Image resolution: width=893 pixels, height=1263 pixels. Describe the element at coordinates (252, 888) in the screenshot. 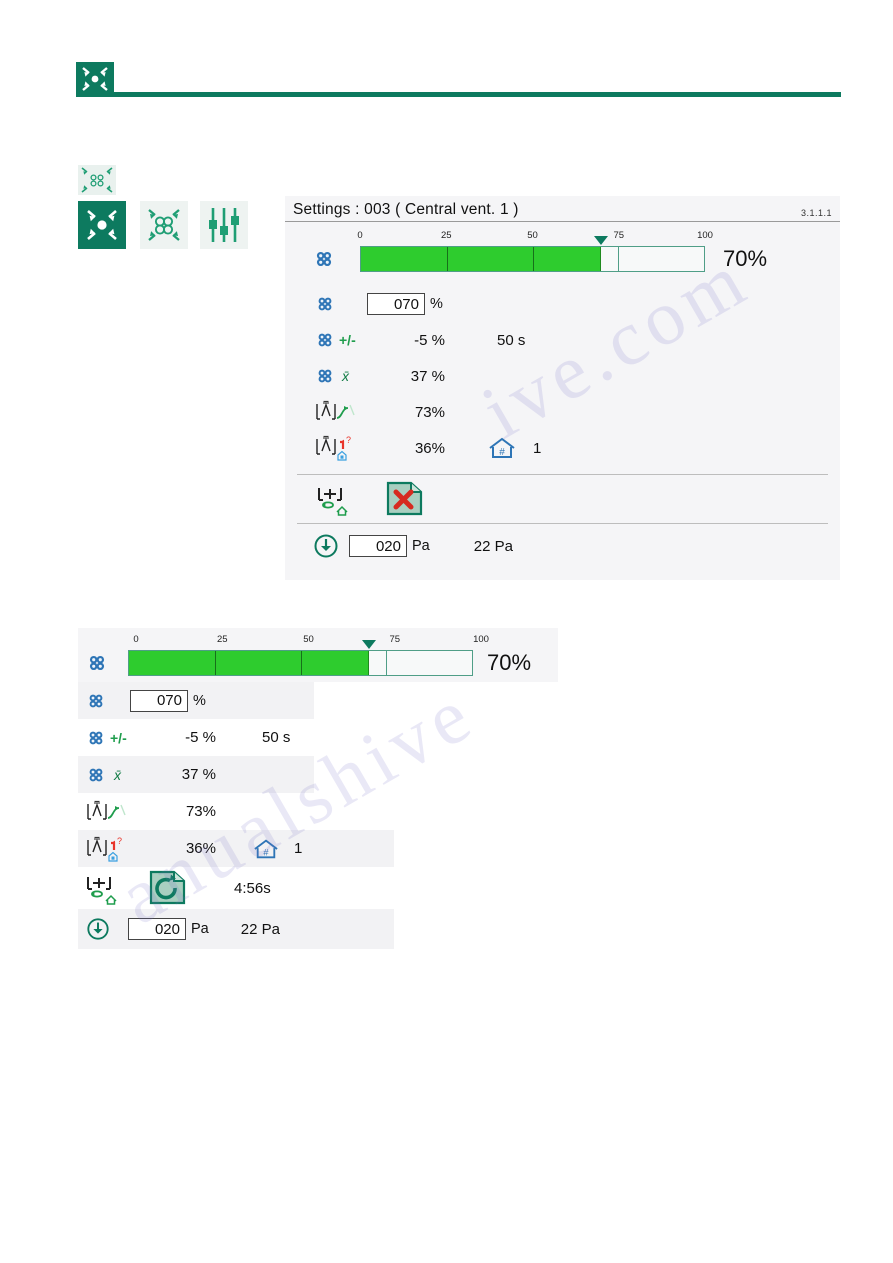

I see `purge-time-value: 4:56s` at that location.